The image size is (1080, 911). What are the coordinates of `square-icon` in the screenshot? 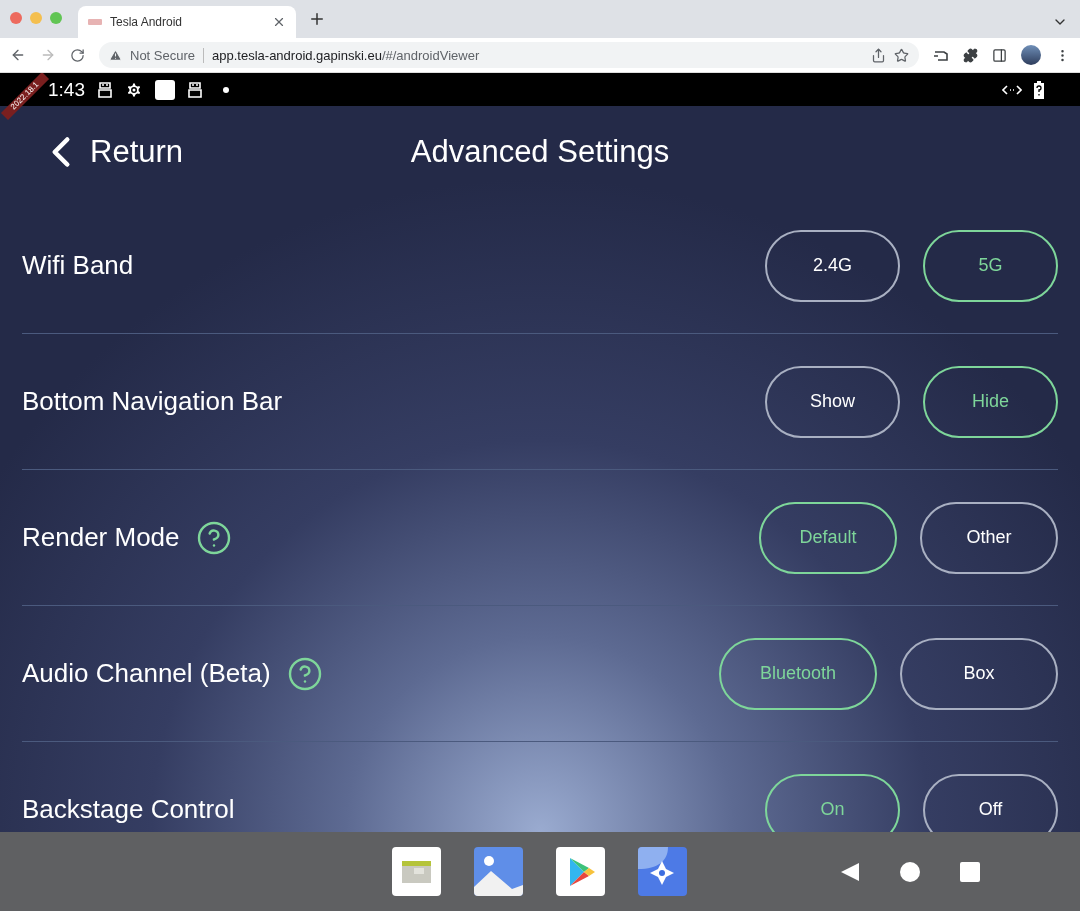 It's located at (165, 89).